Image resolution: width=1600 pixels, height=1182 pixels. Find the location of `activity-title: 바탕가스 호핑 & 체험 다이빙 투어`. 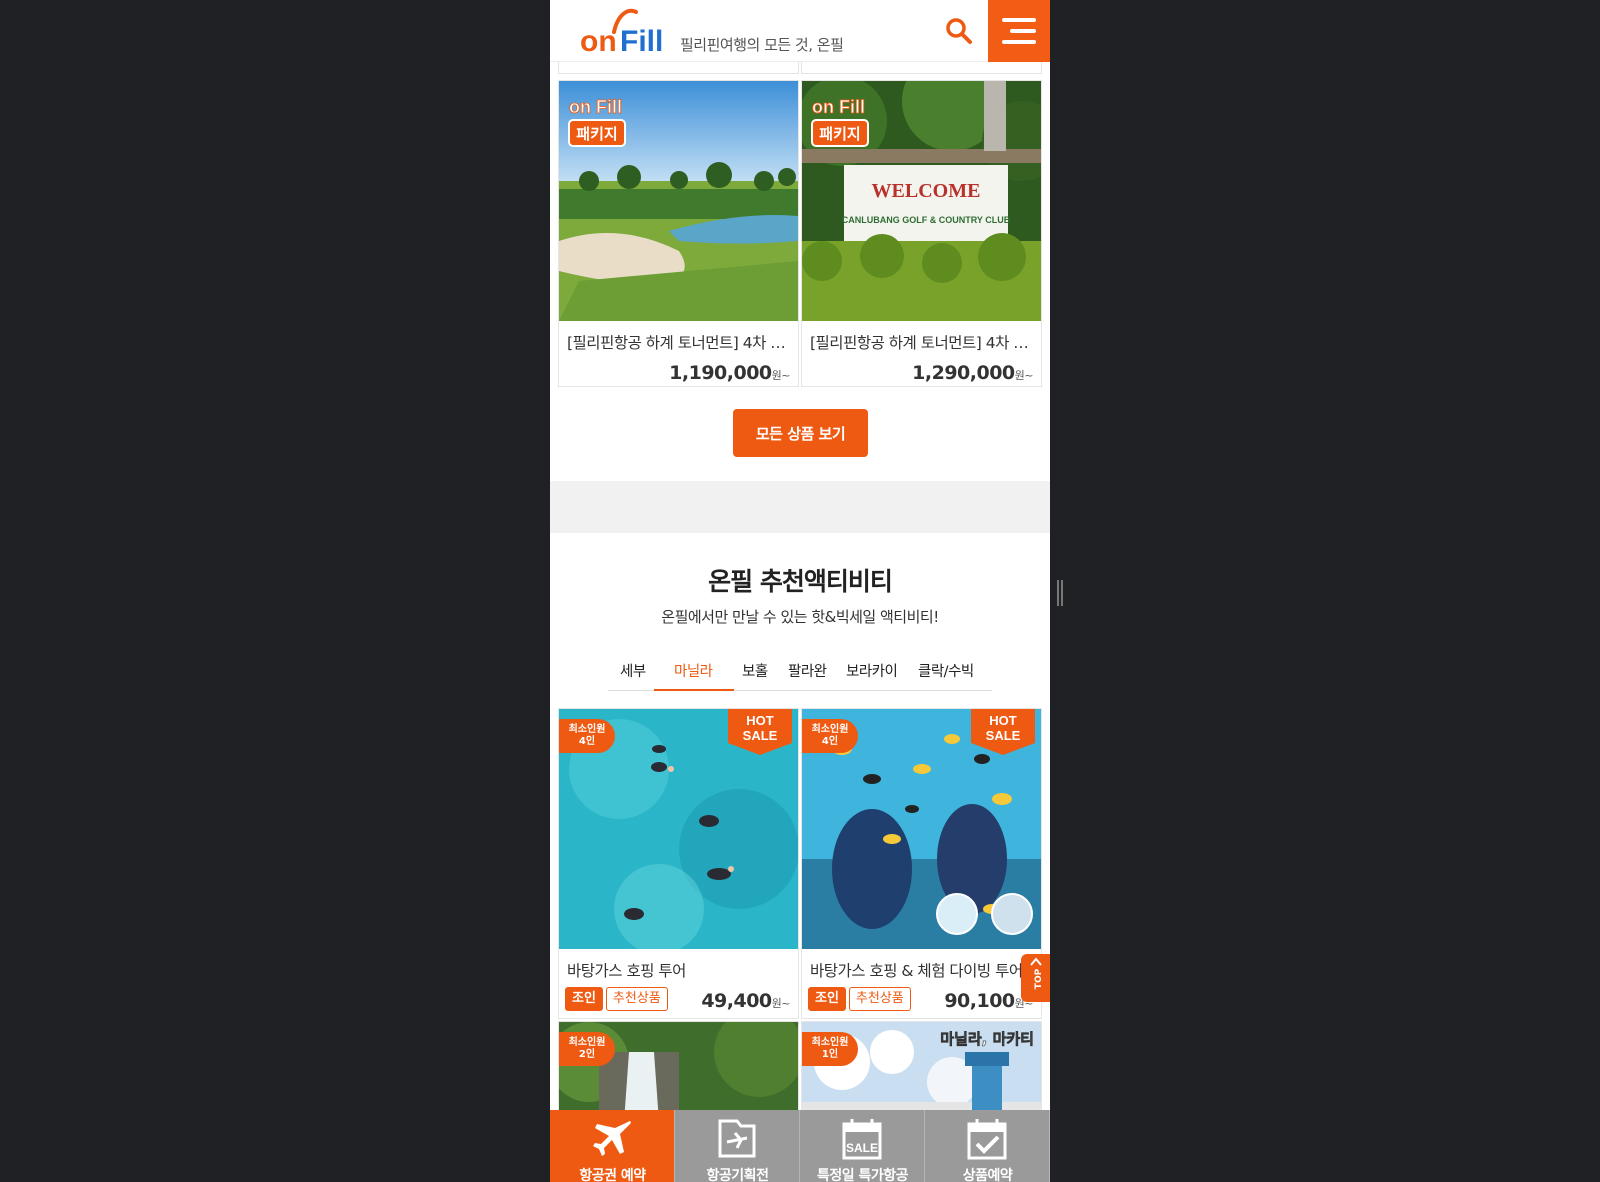

activity-title: 바탕가스 호핑 & 체험 다이빙 투어 is located at coordinates (916, 971).